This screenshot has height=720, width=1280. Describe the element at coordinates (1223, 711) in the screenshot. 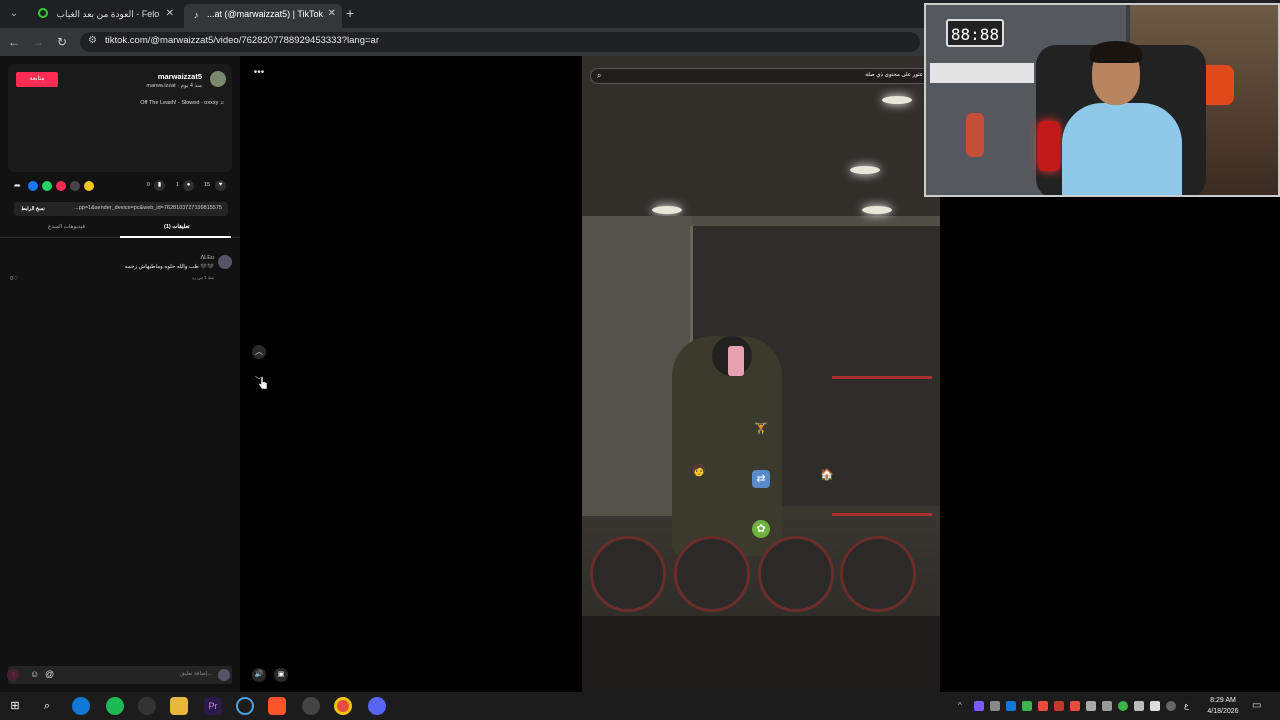

I see `clock-date: 4/18/2026` at that location.